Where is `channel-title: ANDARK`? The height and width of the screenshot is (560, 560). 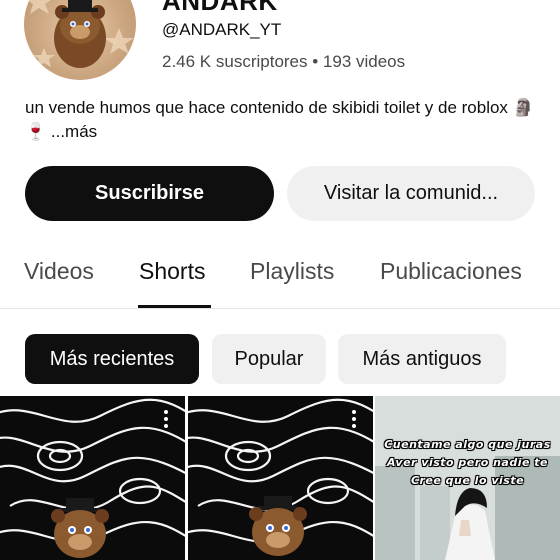
channel-title: ANDARK is located at coordinates (220, 8).